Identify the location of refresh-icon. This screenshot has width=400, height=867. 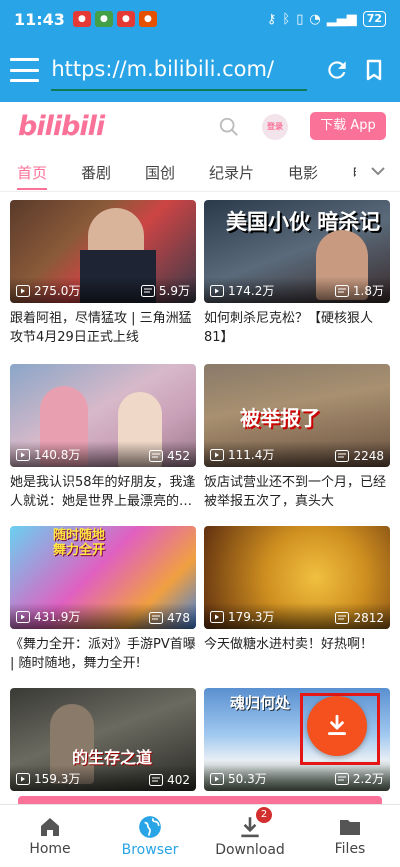
(336, 70).